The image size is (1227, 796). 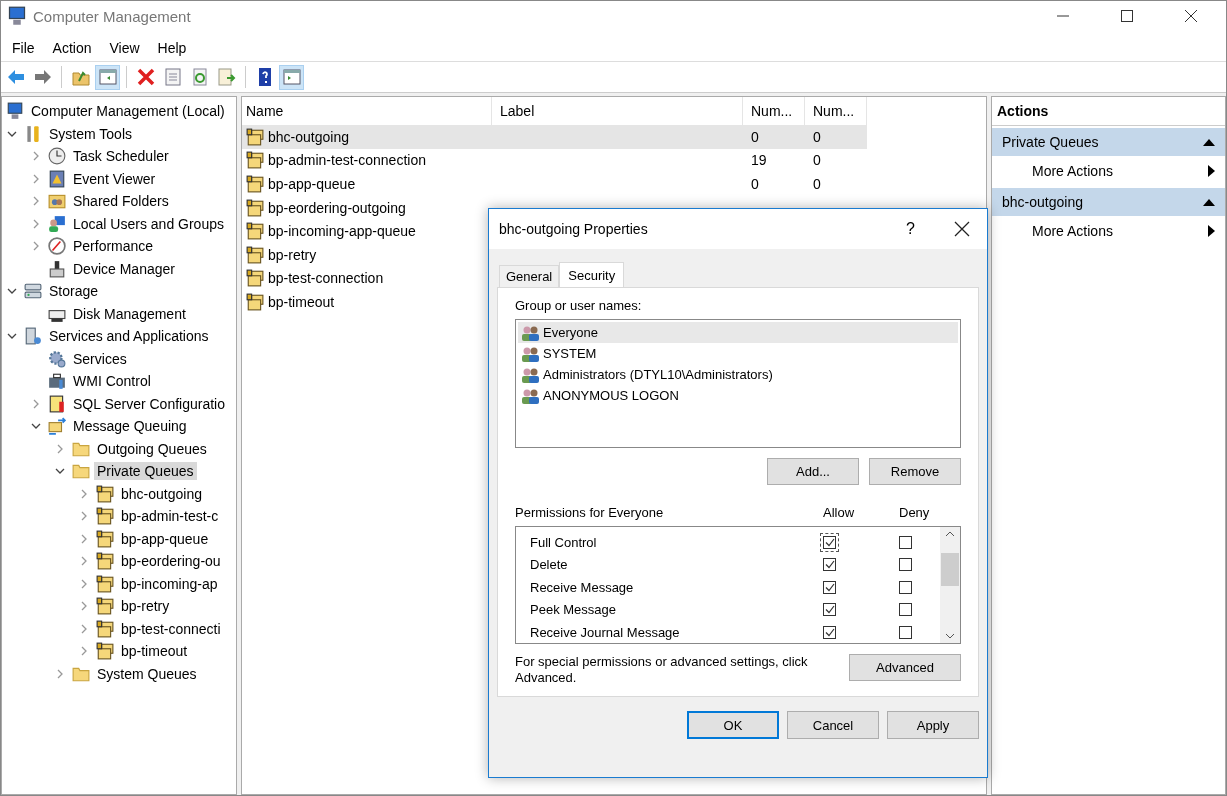 What do you see at coordinates (1108, 111) in the screenshot?
I see `panel-title: Actions` at bounding box center [1108, 111].